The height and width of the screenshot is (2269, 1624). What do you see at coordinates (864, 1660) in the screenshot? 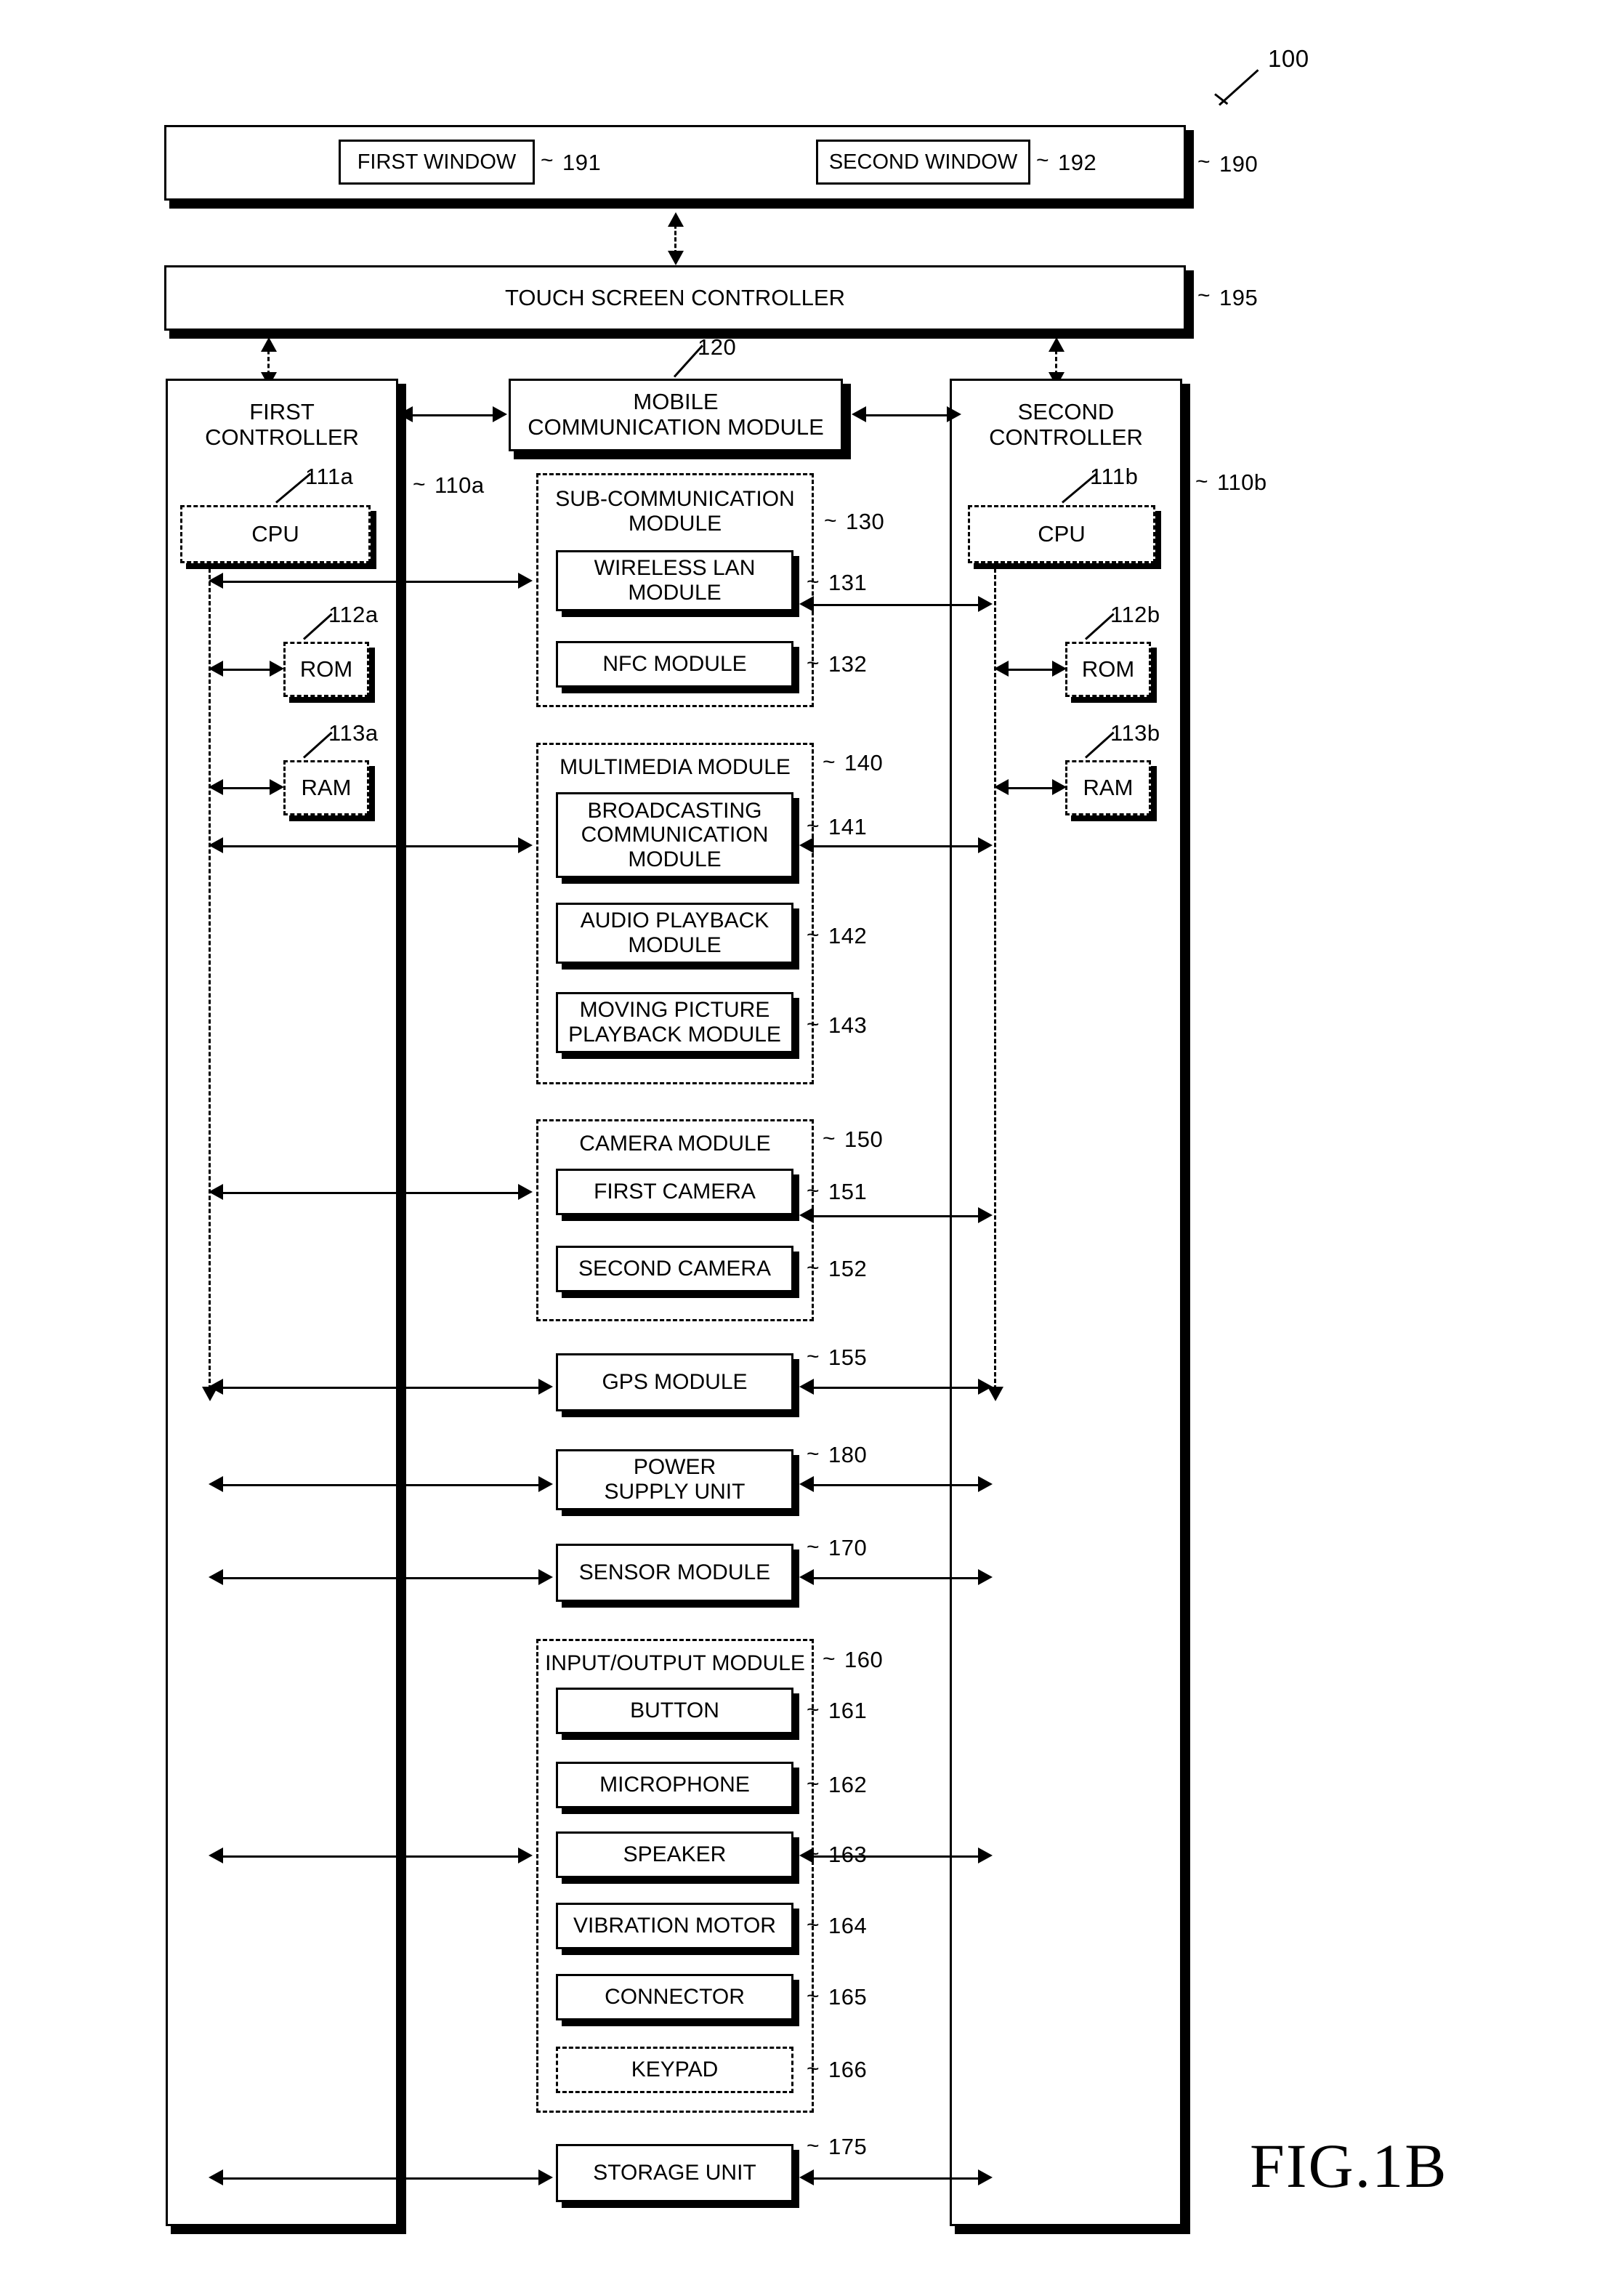
I see `ref-160: 160` at bounding box center [864, 1660].